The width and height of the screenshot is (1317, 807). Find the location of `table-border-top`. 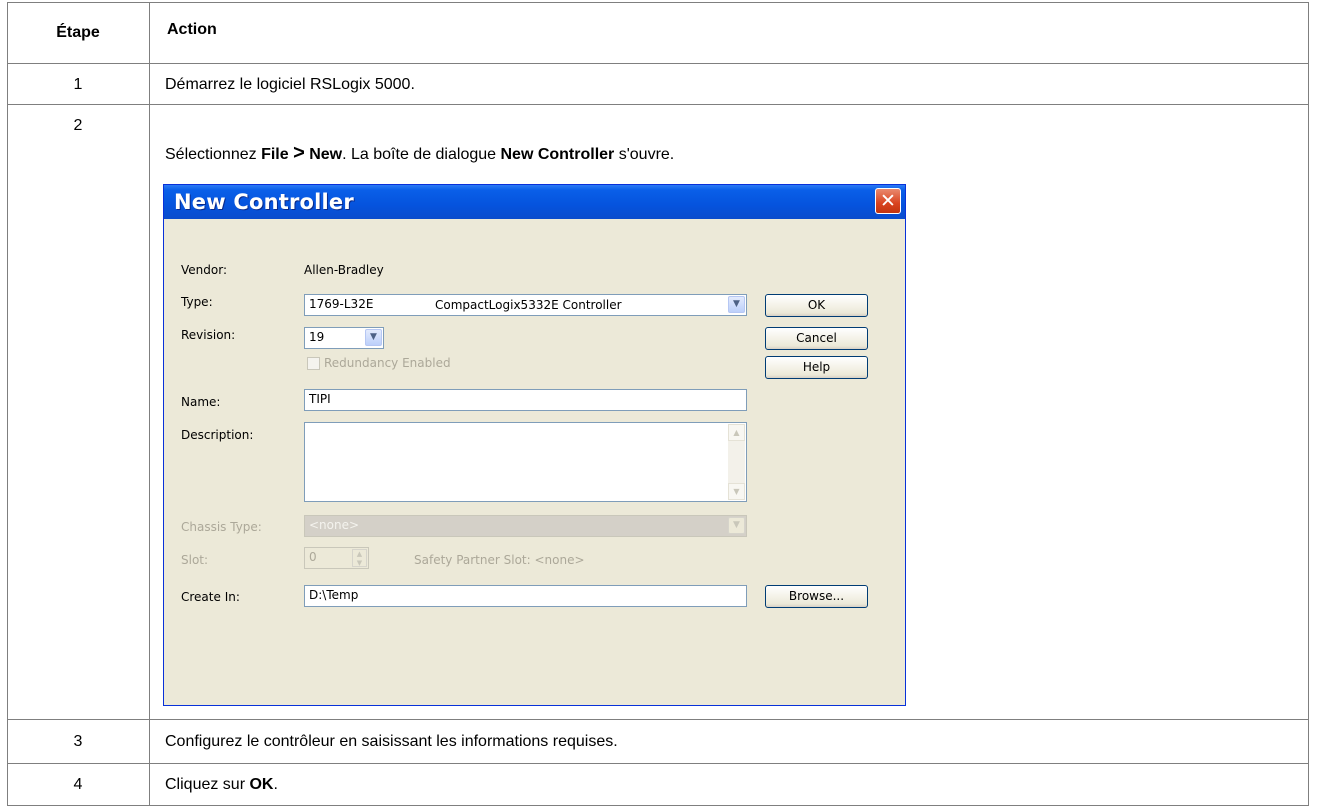

table-border-top is located at coordinates (658, 2).